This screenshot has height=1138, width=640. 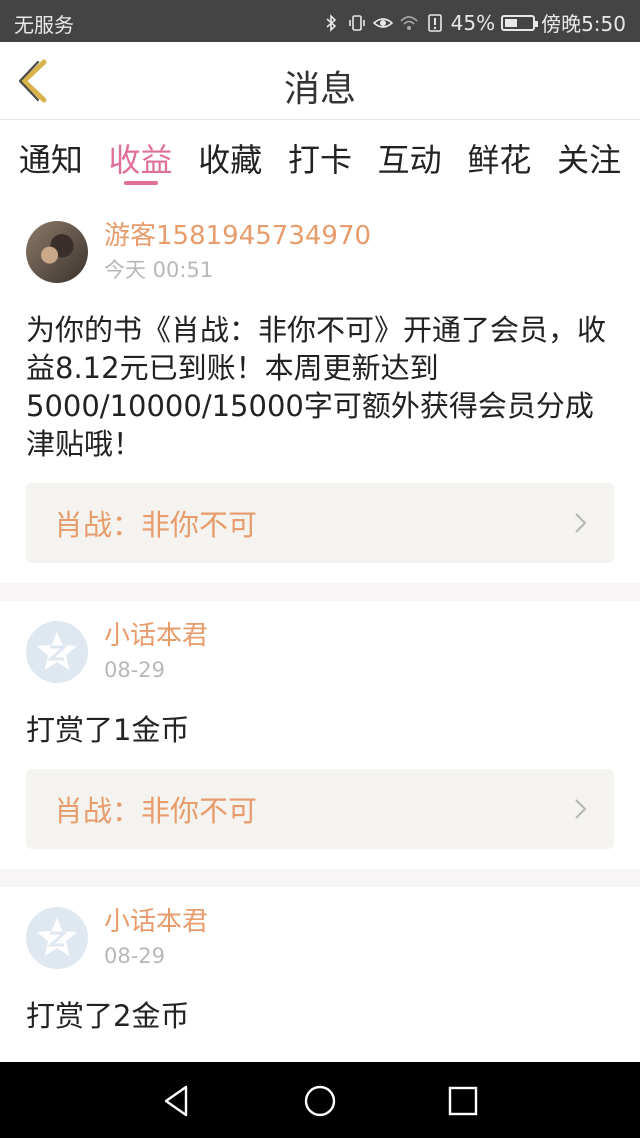 What do you see at coordinates (409, 22) in the screenshot?
I see `wifi-icon` at bounding box center [409, 22].